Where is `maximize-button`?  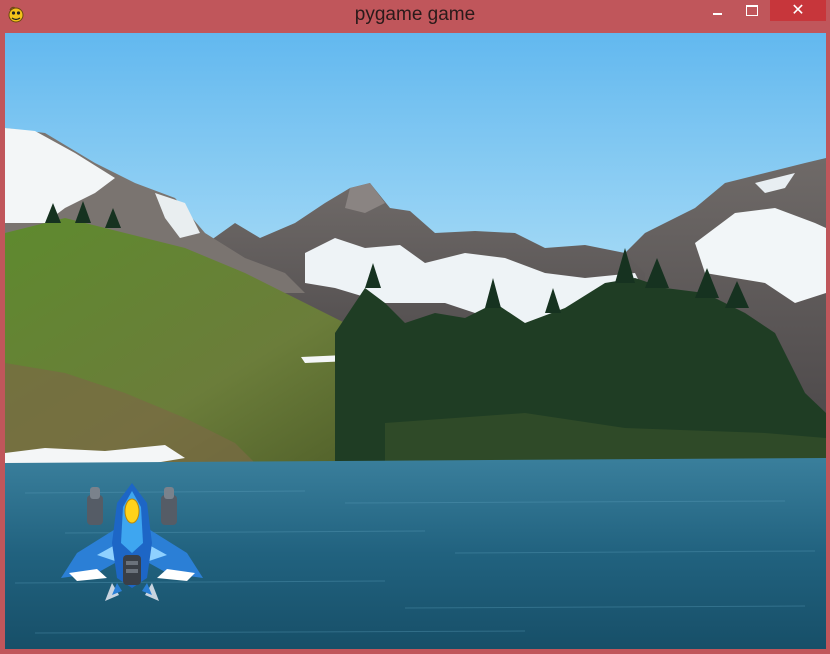
maximize-button is located at coordinates (752, 10).